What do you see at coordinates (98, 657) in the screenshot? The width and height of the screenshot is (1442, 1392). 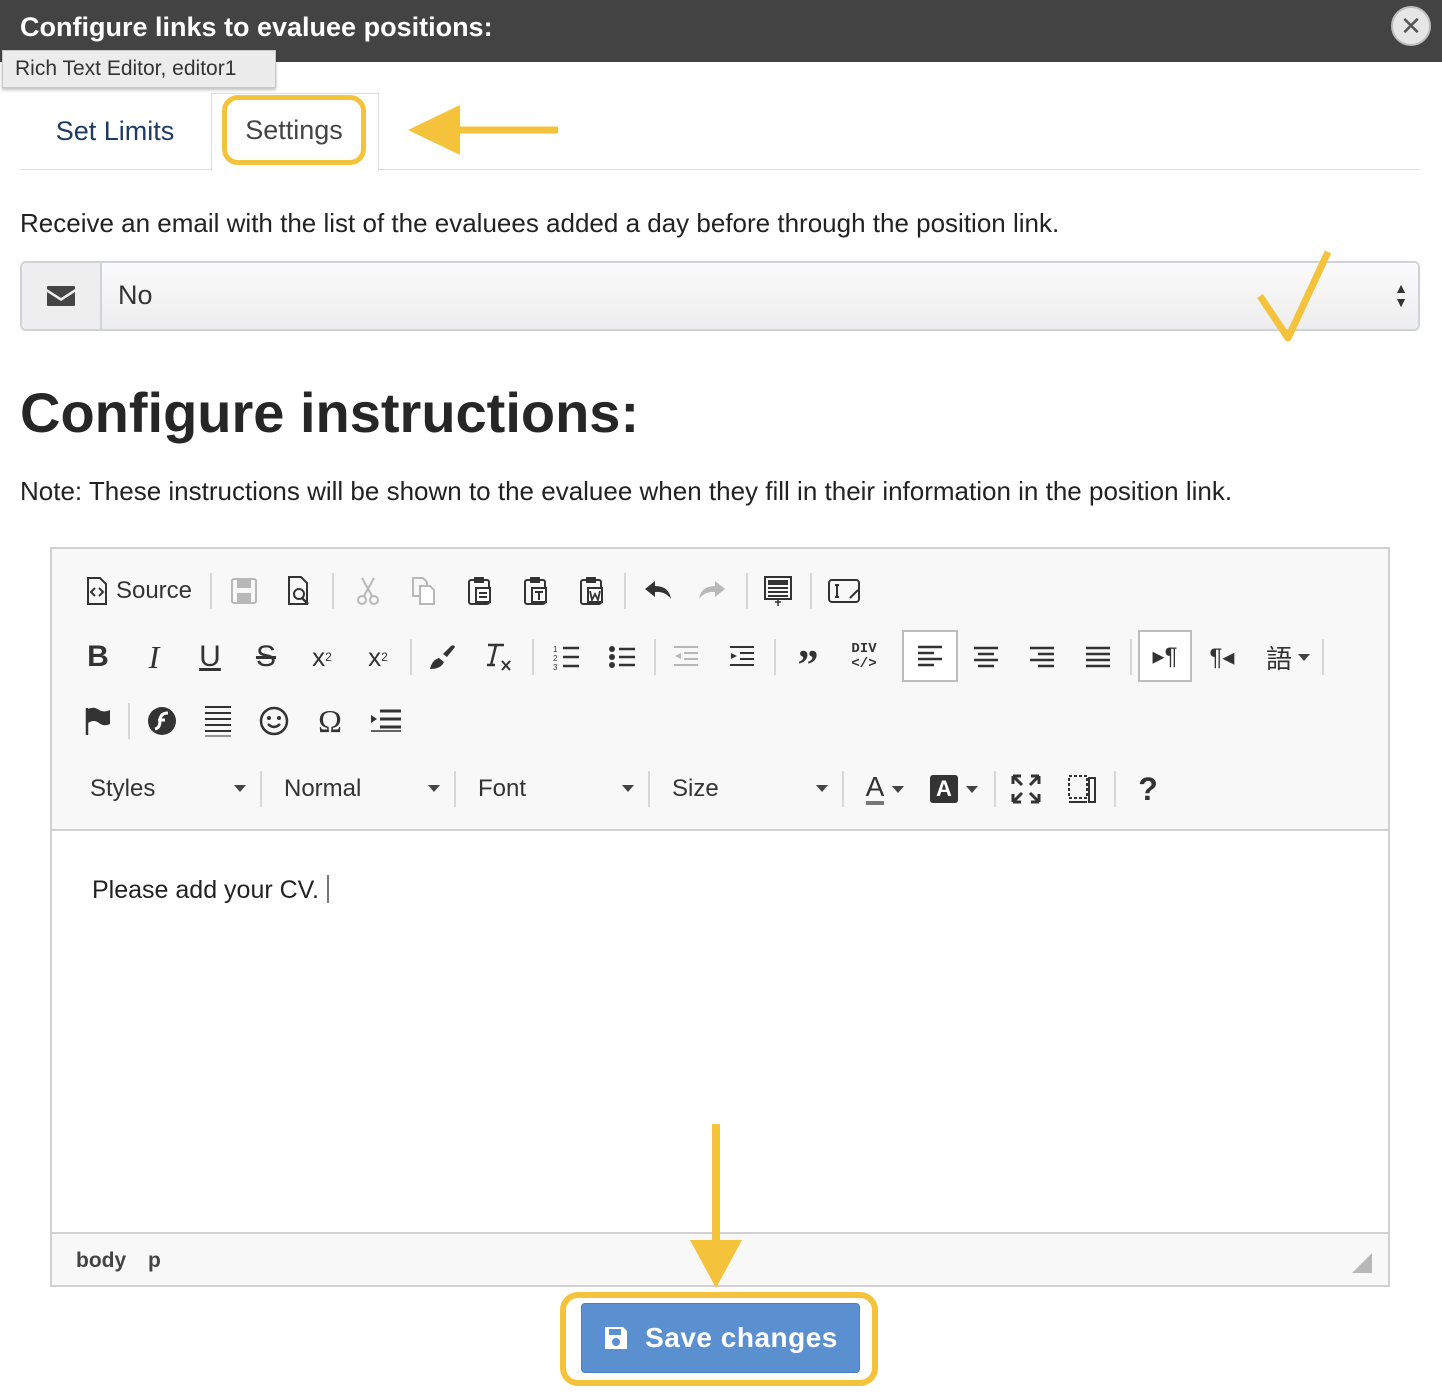 I see `bold-icon: B` at bounding box center [98, 657].